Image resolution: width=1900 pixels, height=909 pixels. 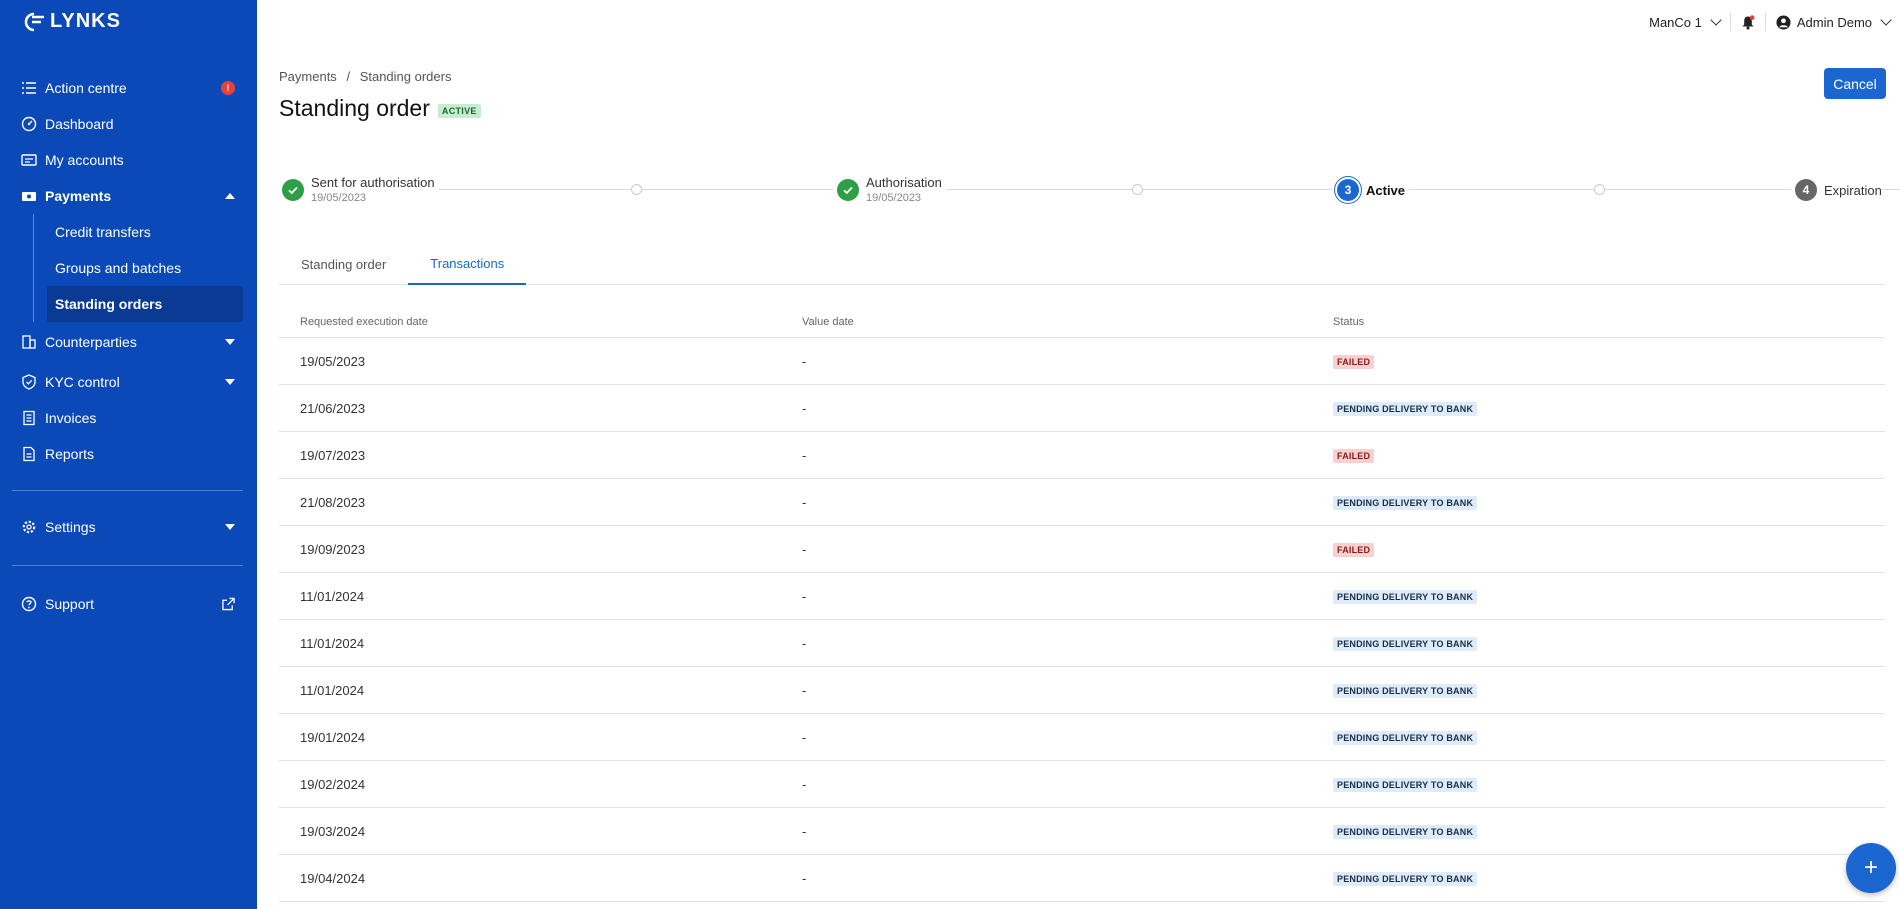 What do you see at coordinates (128, 88) in the screenshot?
I see `sidebar-item-action-centre: Action centre !` at bounding box center [128, 88].